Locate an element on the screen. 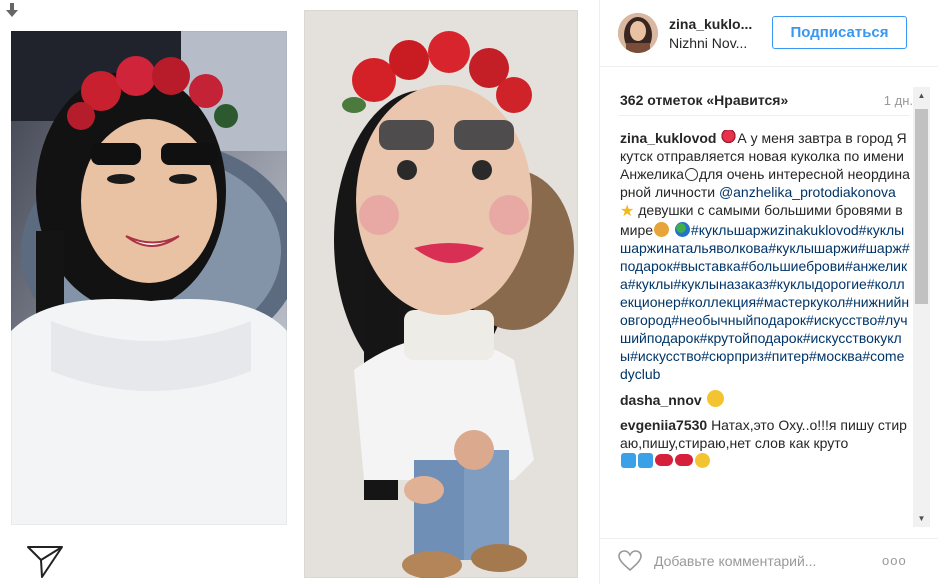  scrollbar-thumb is located at coordinates (921, 206).